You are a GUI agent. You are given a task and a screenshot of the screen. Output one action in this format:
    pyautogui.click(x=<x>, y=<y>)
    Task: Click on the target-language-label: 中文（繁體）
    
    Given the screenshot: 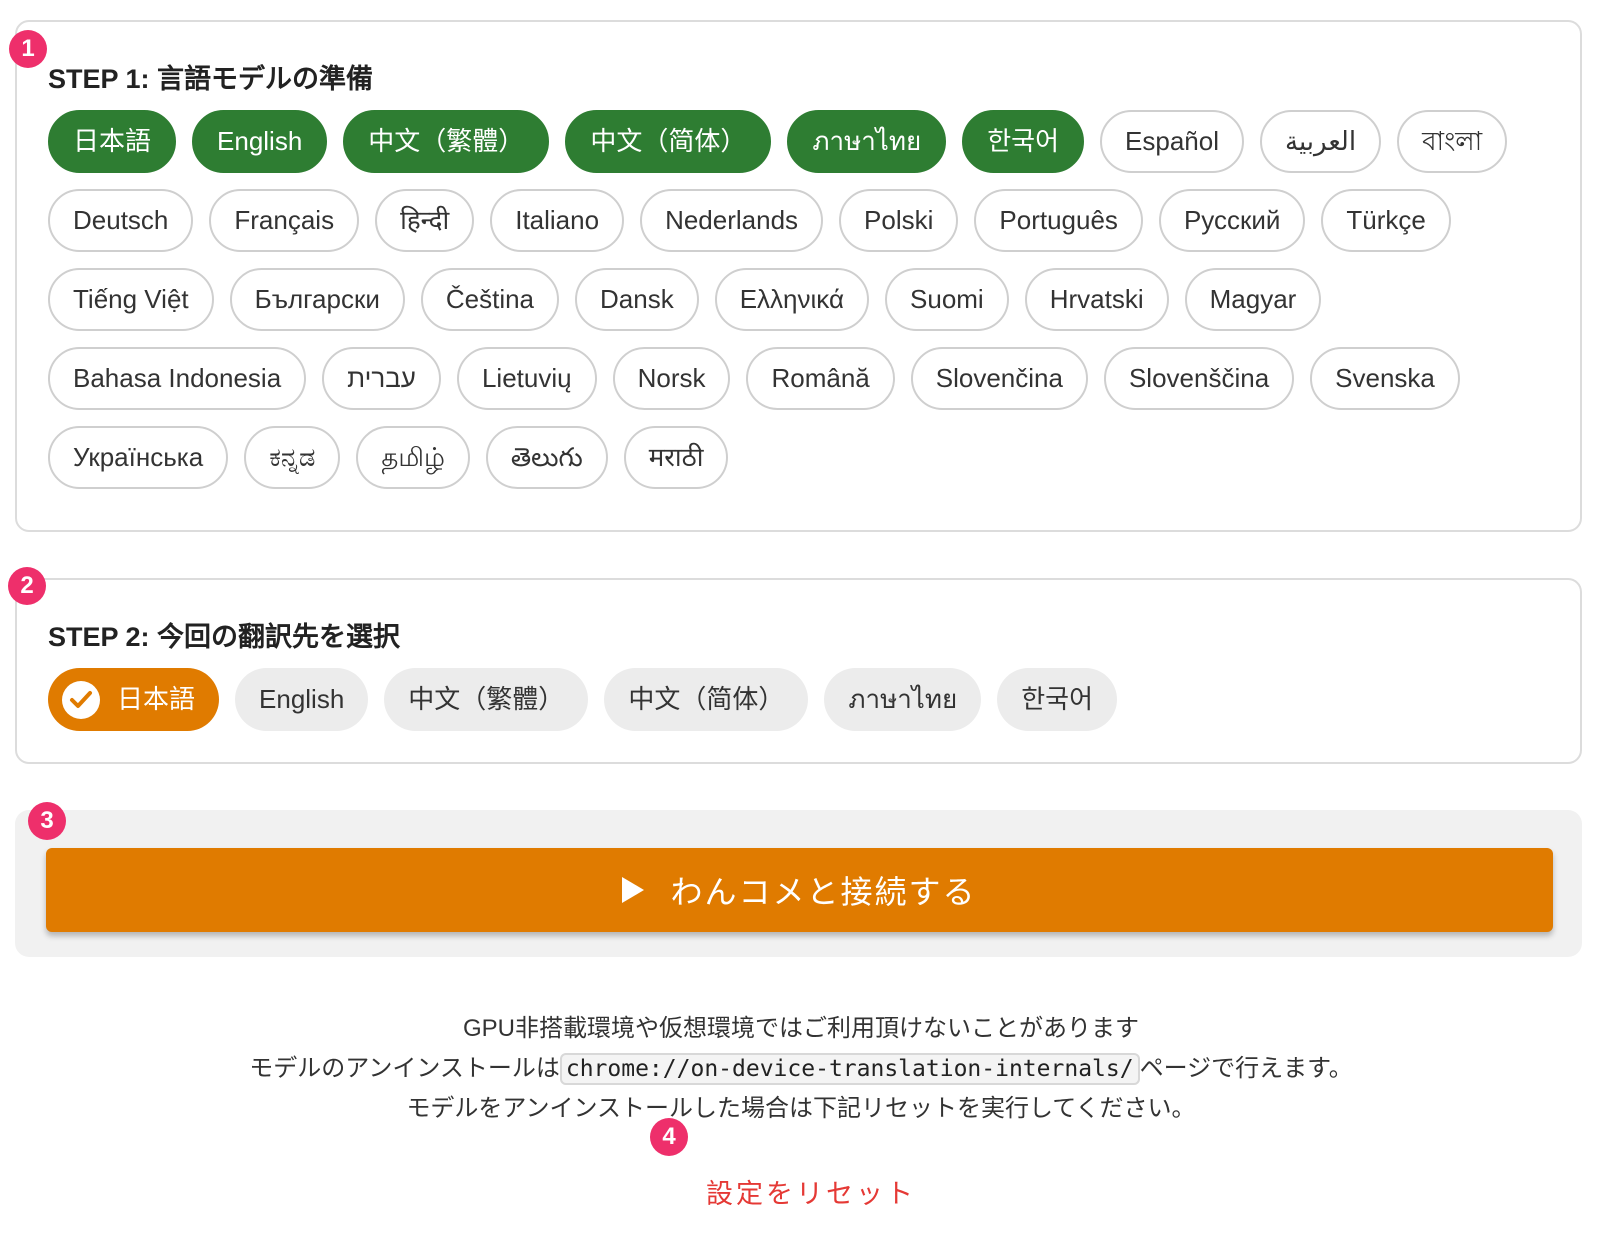 What is the action you would take?
    pyautogui.click(x=486, y=699)
    